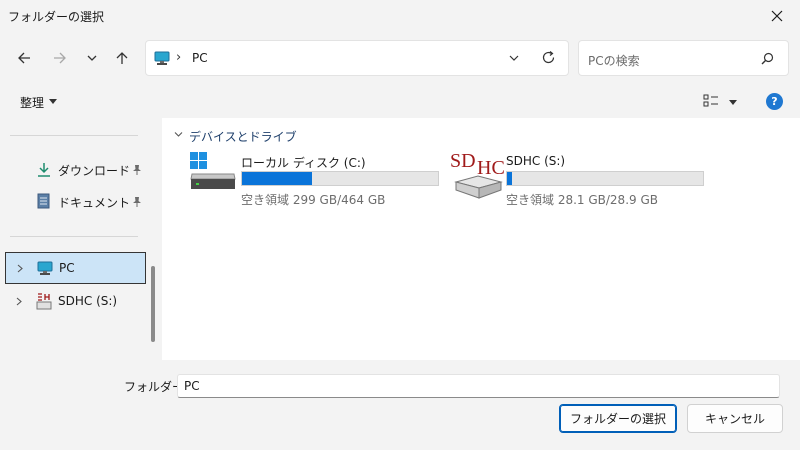 The height and width of the screenshot is (450, 800). What do you see at coordinates (767, 58) in the screenshot?
I see `search-icon` at bounding box center [767, 58].